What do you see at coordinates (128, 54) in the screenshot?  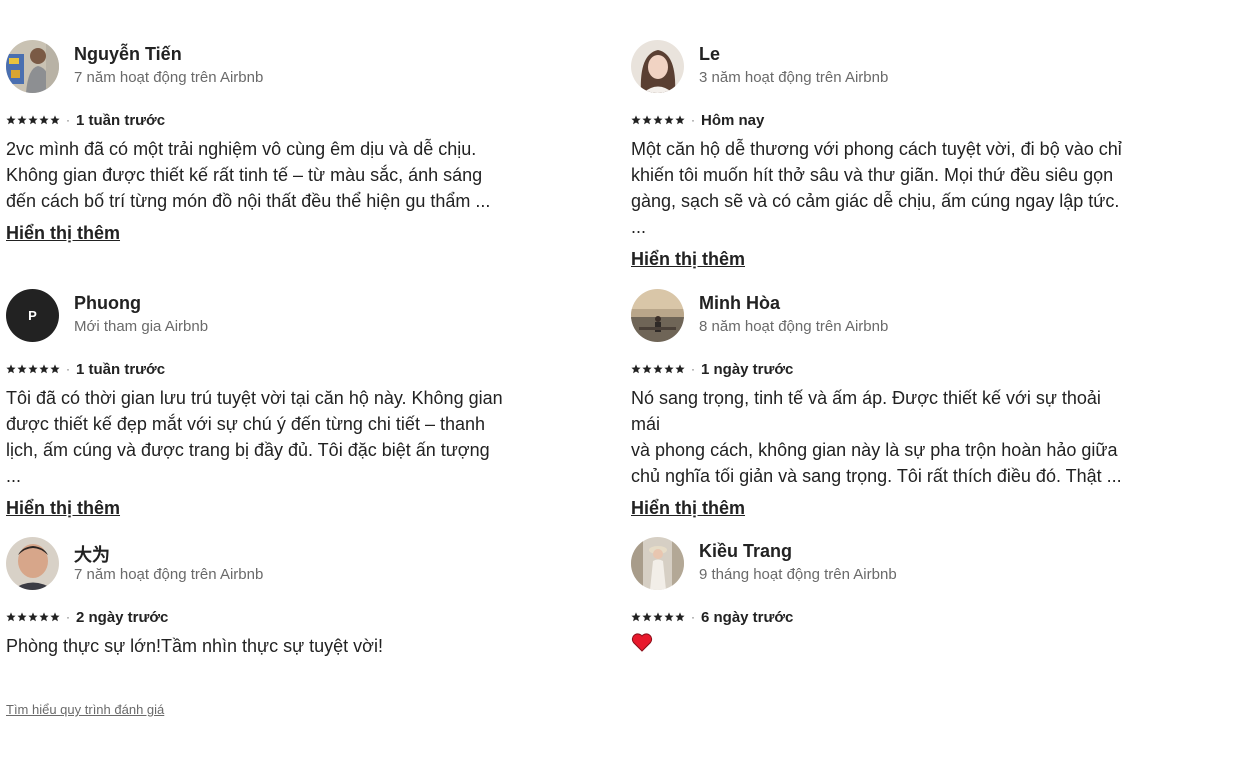 I see `reviewer-name: Nguyễn Tiến` at bounding box center [128, 54].